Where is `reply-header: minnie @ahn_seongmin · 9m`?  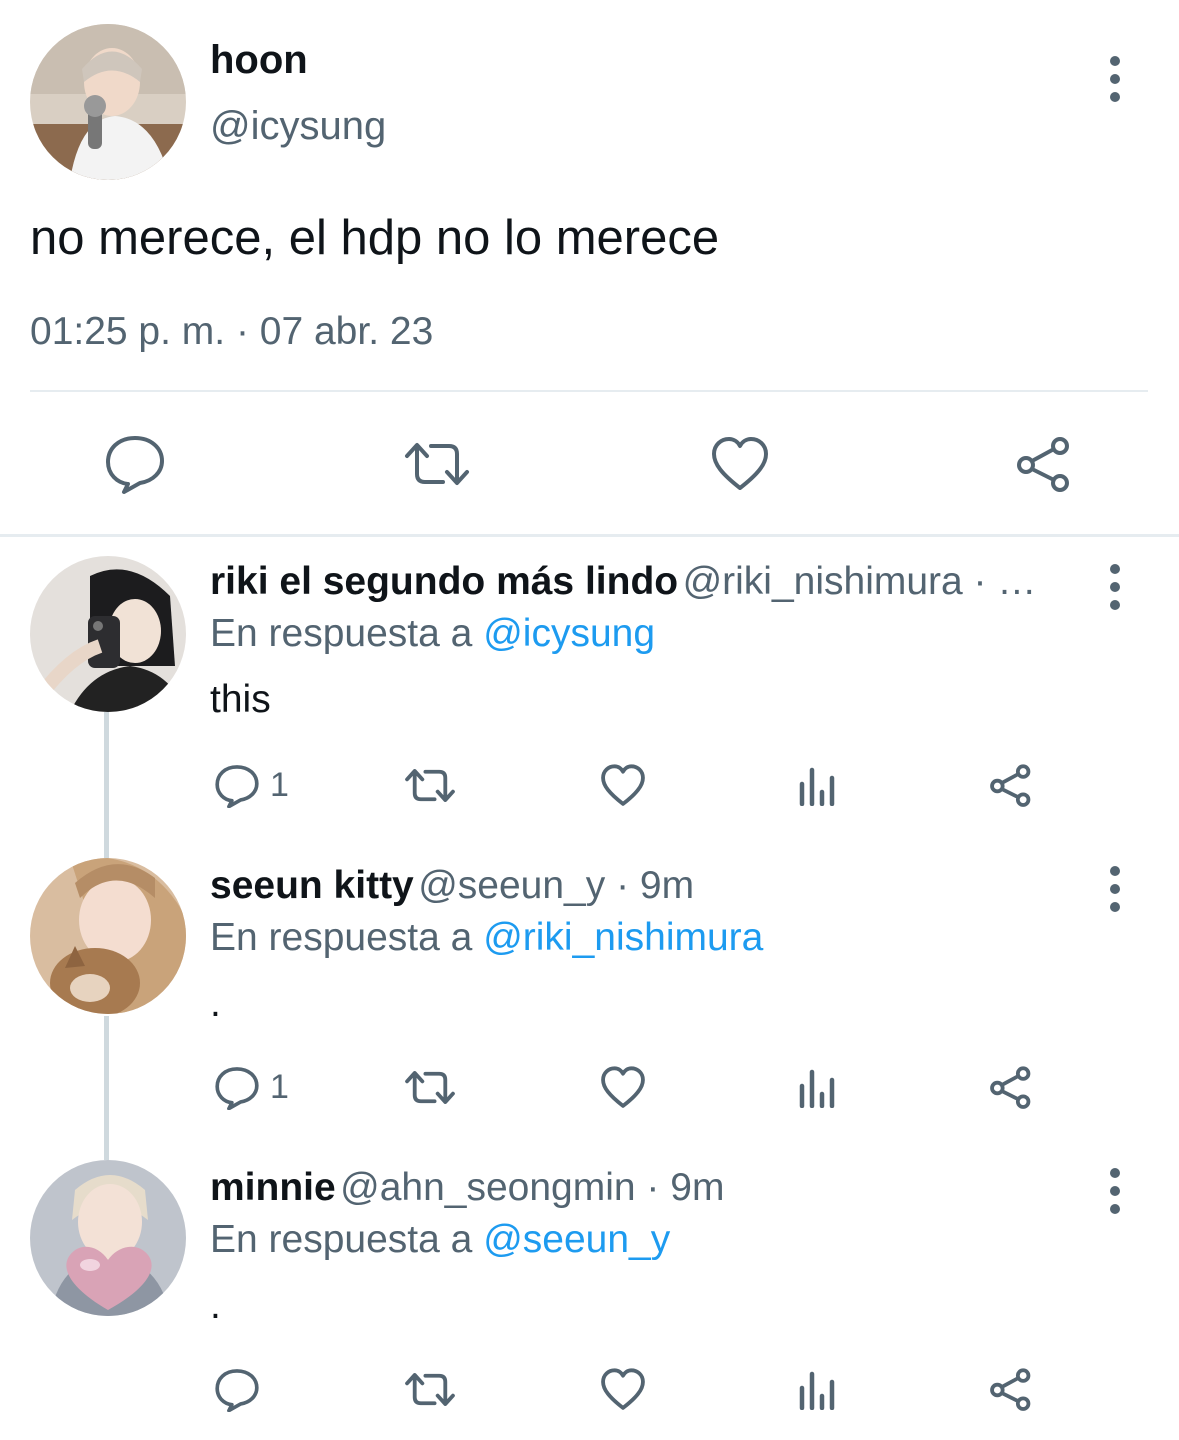 reply-header: minnie @ahn_seongmin · 9m is located at coordinates (640, 1188).